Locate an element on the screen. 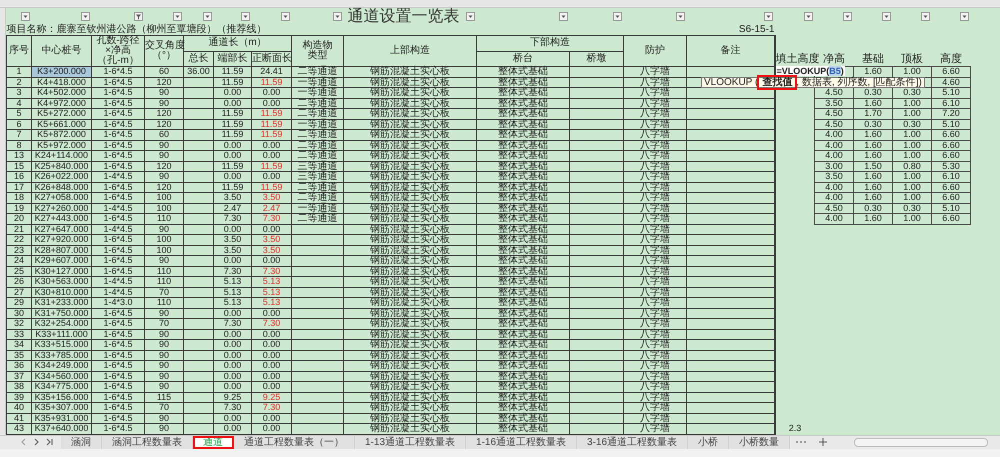 The width and height of the screenshot is (1000, 457). station-cell: K31+233.000 is located at coordinates (62, 303).